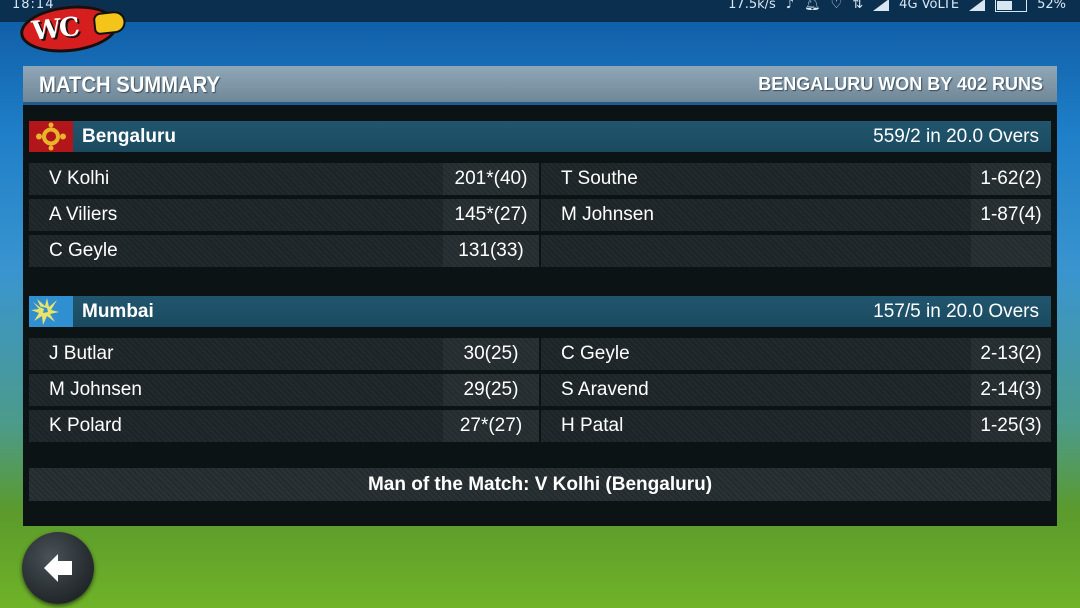 This screenshot has height=608, width=1080. What do you see at coordinates (540, 136) in the screenshot?
I see `team-bar-bengaluru: Bengaluru 559/2 in 20.0 Overs` at bounding box center [540, 136].